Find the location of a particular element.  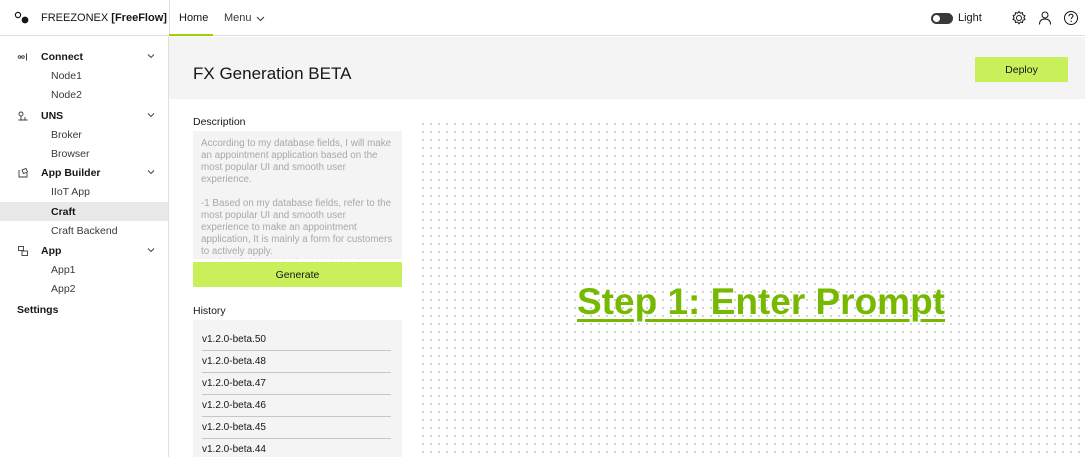

sidebar-item-label: Node2 is located at coordinates (66, 95).